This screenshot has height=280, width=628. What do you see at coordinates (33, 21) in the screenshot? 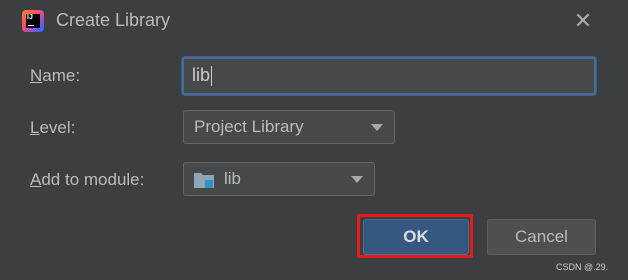
I see `intellij-app-icon: IJ` at bounding box center [33, 21].